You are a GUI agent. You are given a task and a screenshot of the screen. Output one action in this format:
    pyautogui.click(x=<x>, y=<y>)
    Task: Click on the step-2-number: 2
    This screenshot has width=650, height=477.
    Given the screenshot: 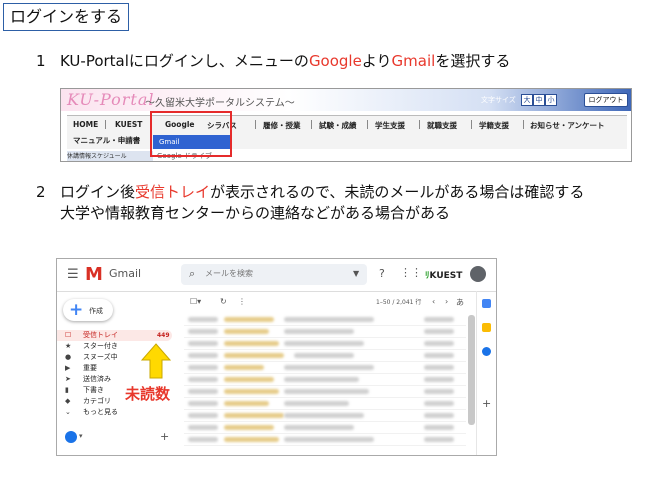 What is the action you would take?
    pyautogui.click(x=41, y=192)
    